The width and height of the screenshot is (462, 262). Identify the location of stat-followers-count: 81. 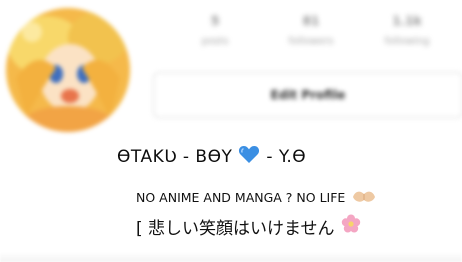
(311, 21).